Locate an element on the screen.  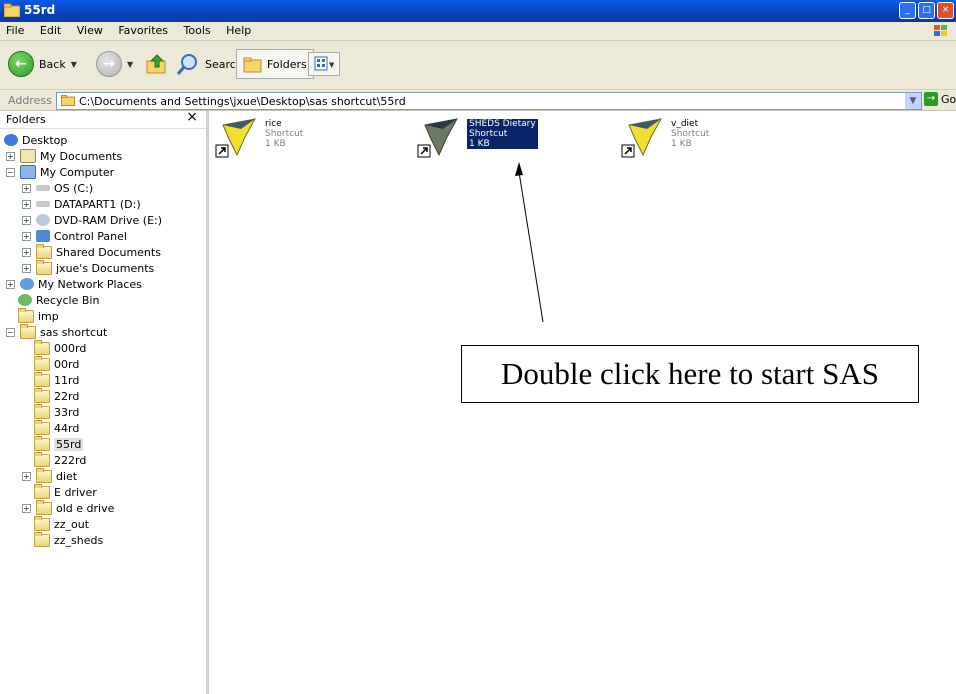
tree-item-label: OS (C:) is located at coordinates (74, 188).